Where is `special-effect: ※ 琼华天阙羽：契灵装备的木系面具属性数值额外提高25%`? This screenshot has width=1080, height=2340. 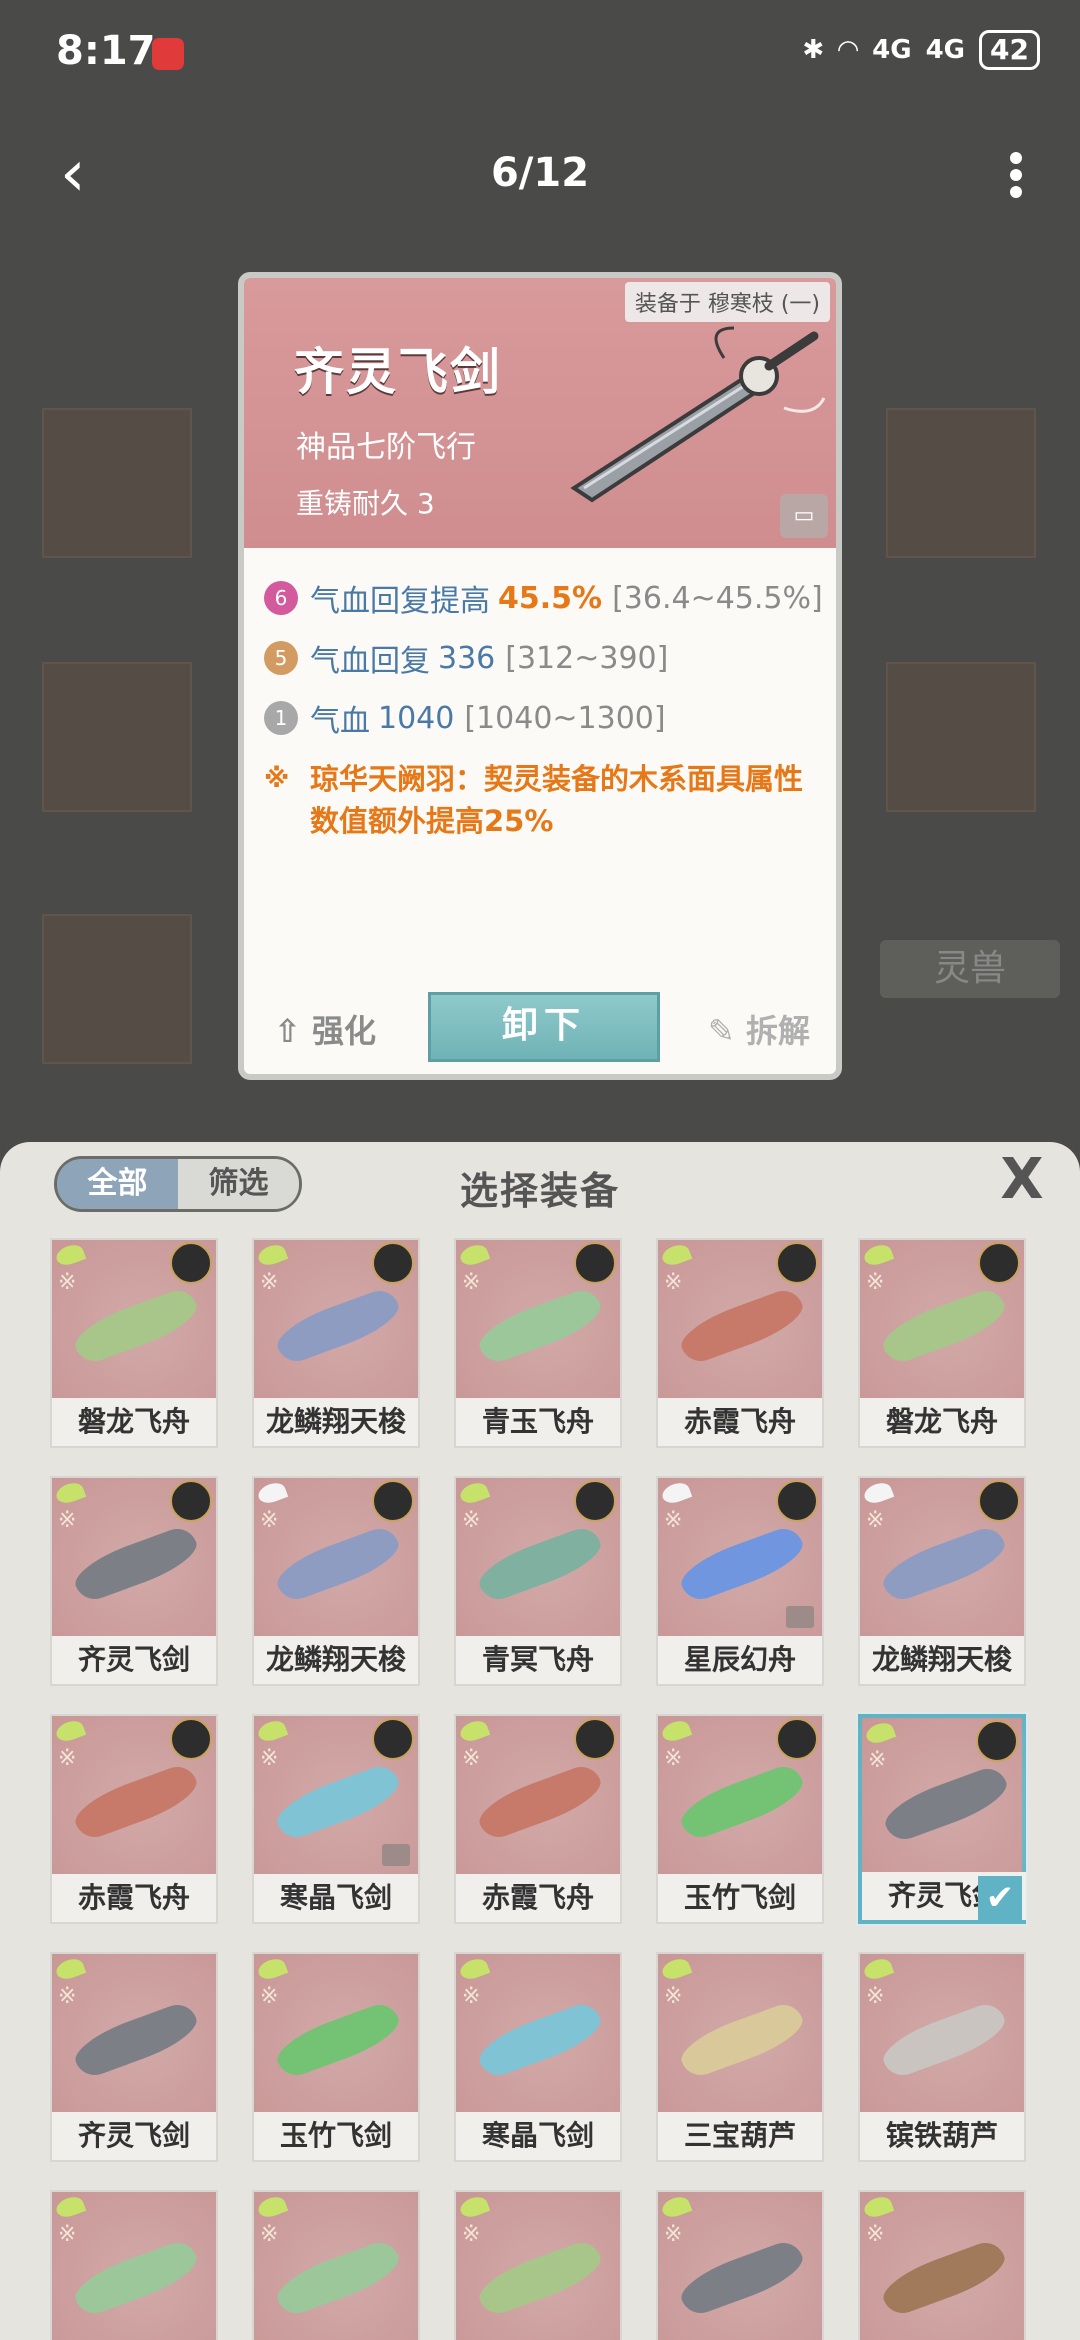
special-effect: ※ 琼华天阙羽：契灵装备的木系面具属性数值额外提高25% is located at coordinates (544, 800).